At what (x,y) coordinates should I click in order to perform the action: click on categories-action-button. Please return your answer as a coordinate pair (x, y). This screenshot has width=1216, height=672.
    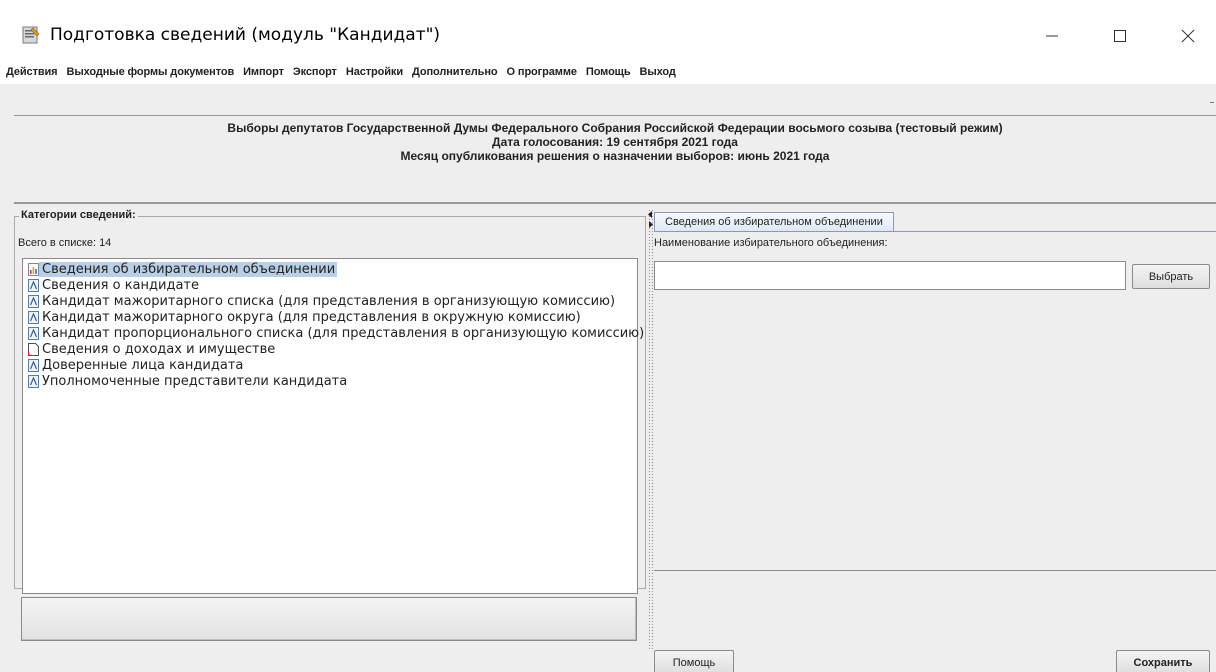
    Looking at the image, I should click on (329, 619).